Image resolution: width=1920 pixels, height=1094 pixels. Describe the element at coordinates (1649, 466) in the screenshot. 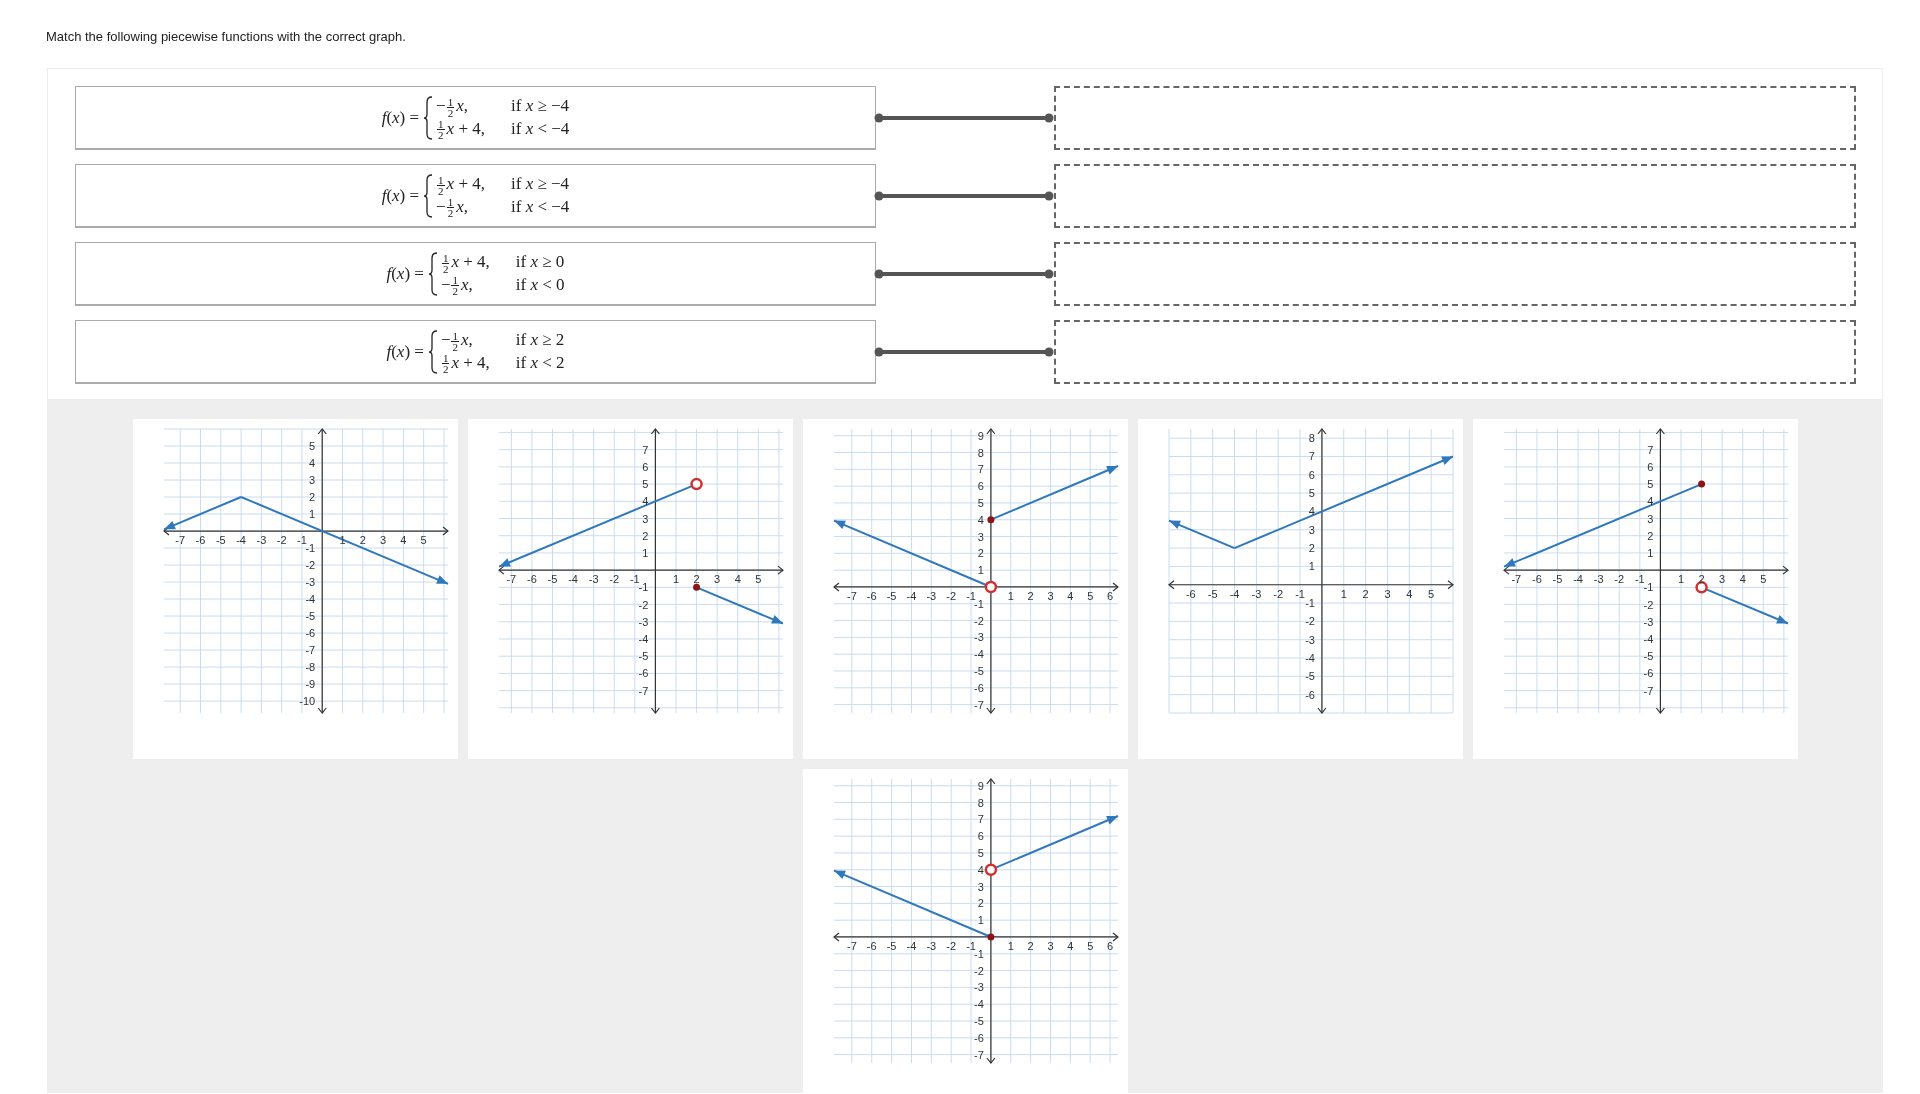

I see `y-tick-label: 6` at that location.